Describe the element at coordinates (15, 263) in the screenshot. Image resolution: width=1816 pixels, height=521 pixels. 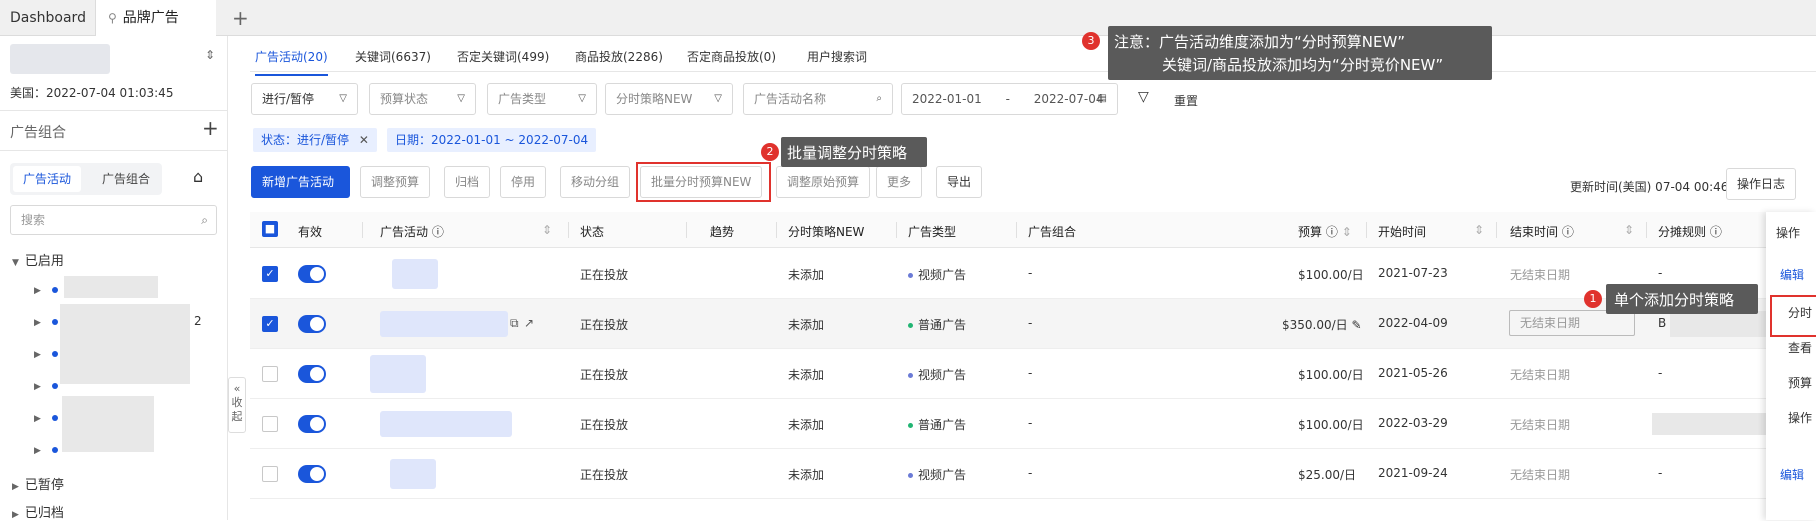
I see `caret-down-icon: ▼` at that location.